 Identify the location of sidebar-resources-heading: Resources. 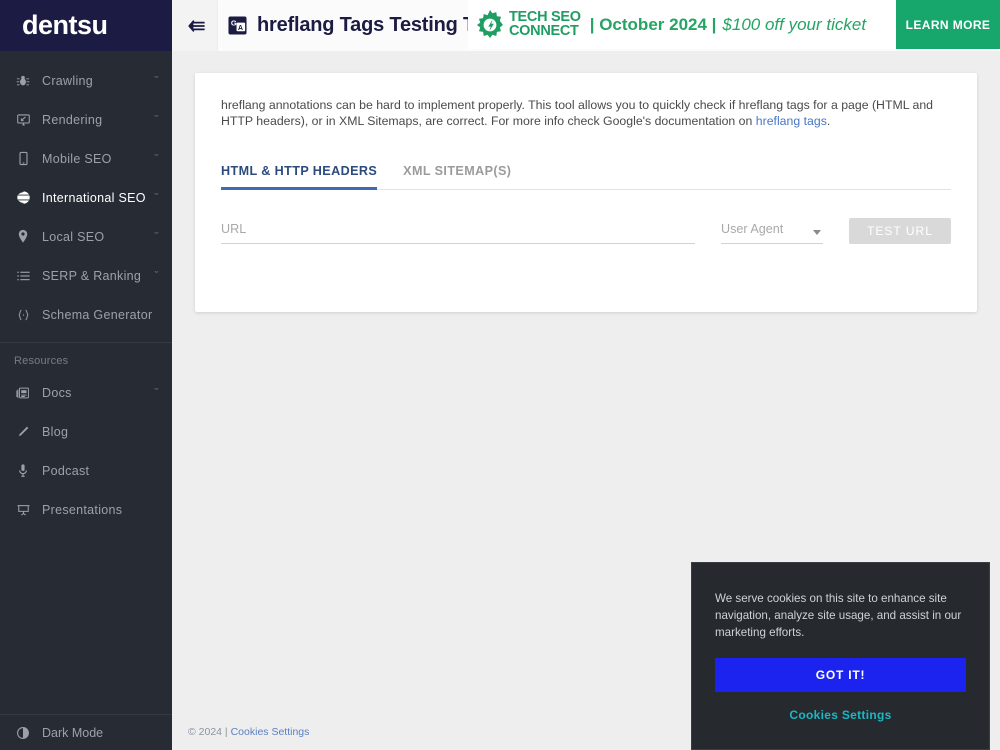
(41, 361).